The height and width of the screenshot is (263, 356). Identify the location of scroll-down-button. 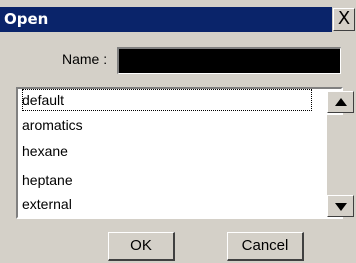
(340, 206).